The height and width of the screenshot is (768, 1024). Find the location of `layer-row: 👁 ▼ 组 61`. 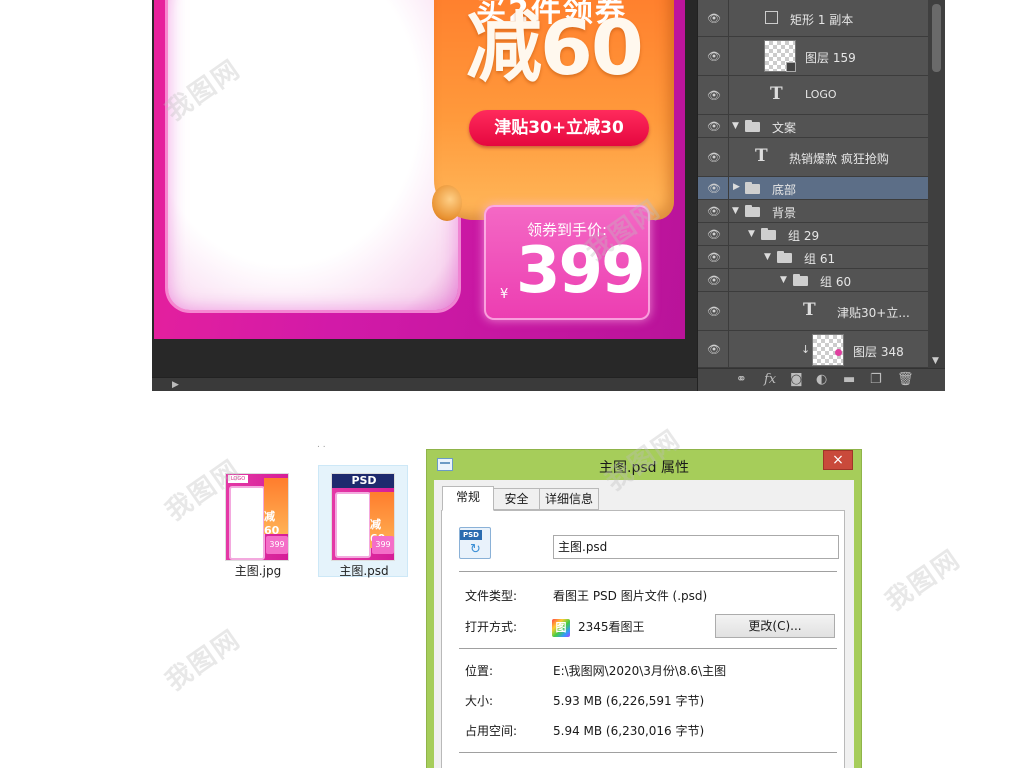

layer-row: 👁 ▼ 组 61 is located at coordinates (813, 257).